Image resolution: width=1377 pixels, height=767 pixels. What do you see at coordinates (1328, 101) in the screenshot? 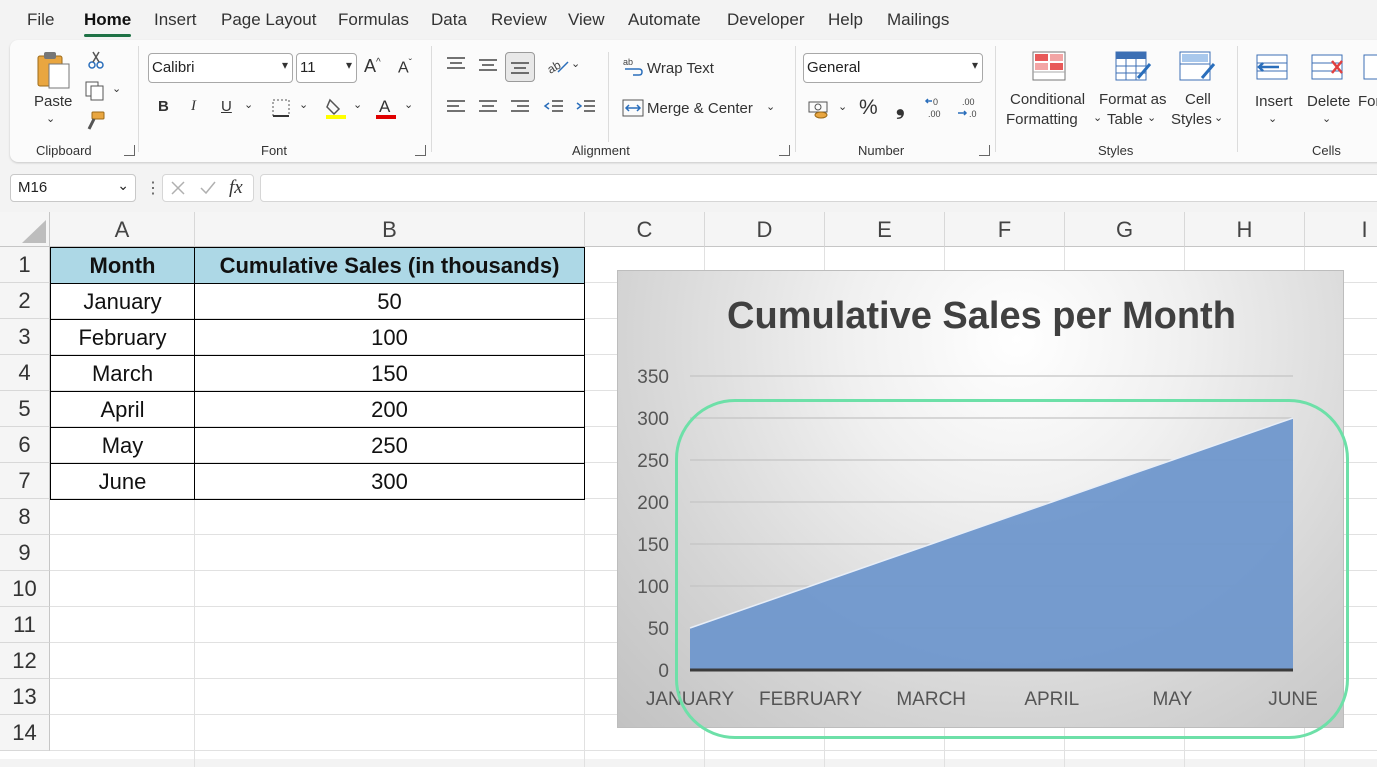
I see `delete-cells-button: Delete` at bounding box center [1328, 101].